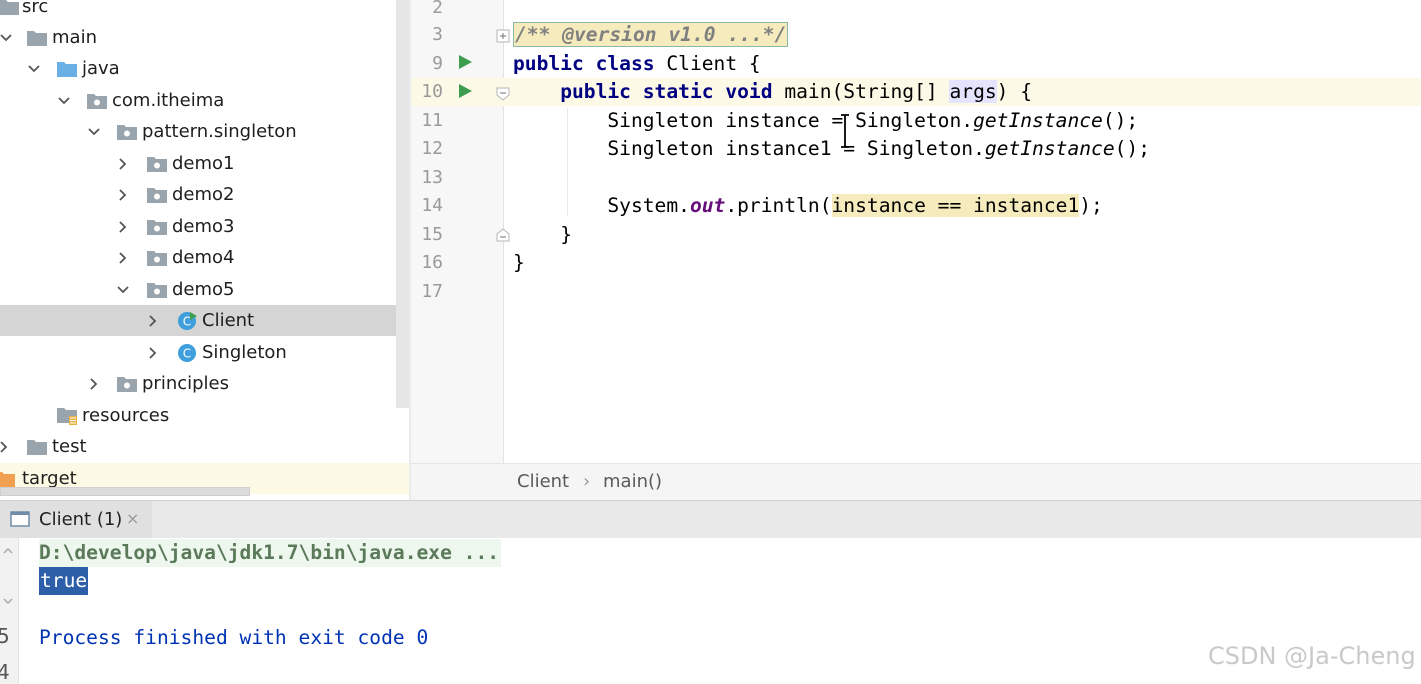  What do you see at coordinates (204, 289) in the screenshot?
I see `tree-item-demo5: demo5` at bounding box center [204, 289].